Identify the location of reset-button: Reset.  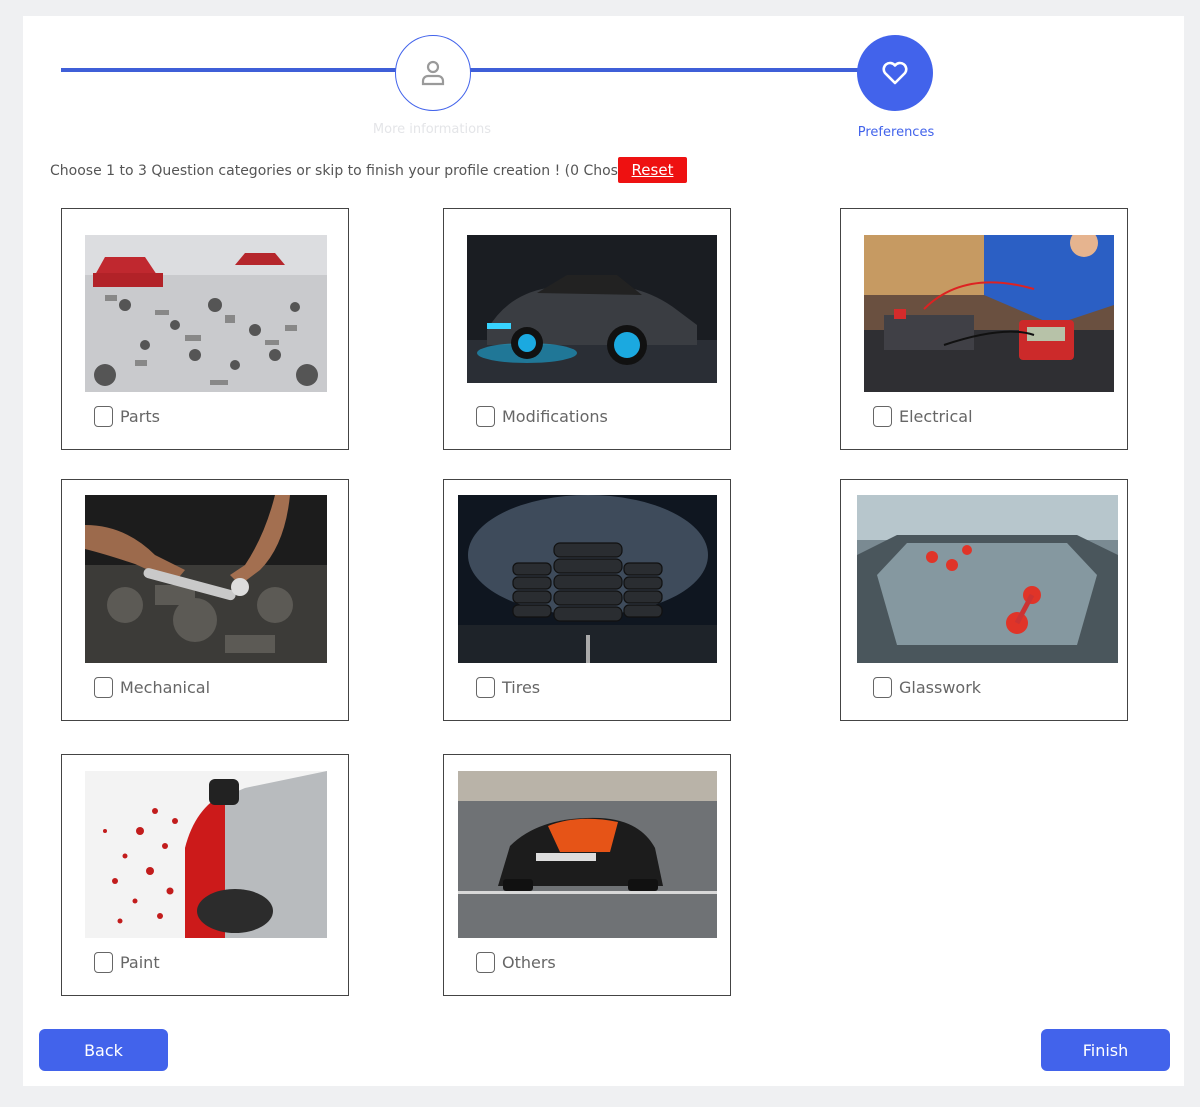
(652, 170).